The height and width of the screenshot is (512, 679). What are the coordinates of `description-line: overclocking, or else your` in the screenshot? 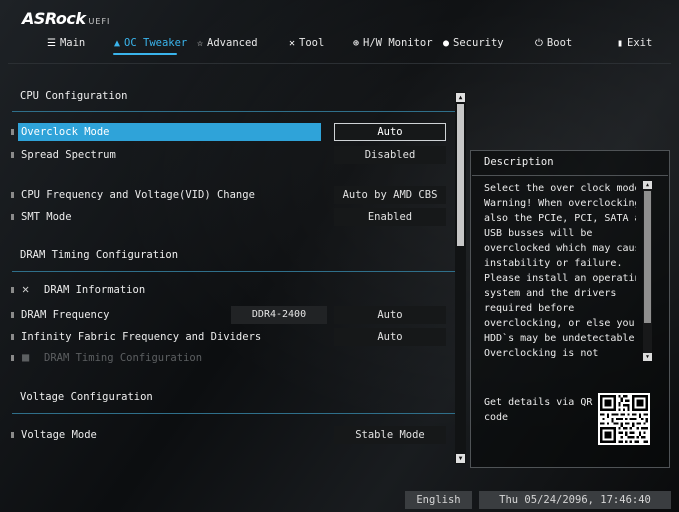 It's located at (560, 323).